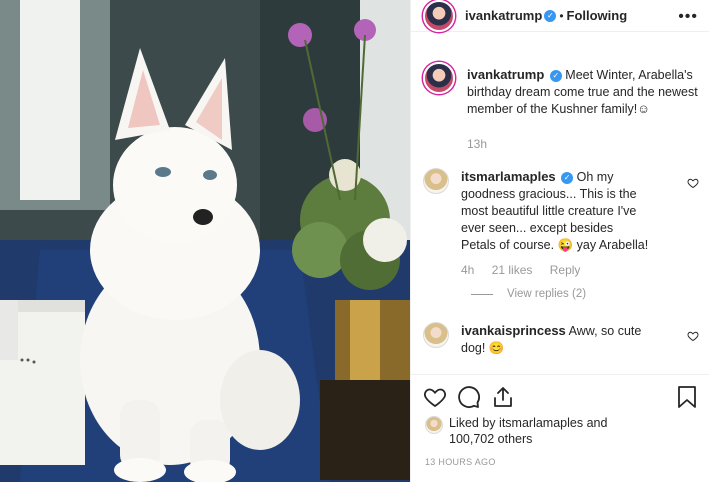 This screenshot has height=482, width=709. I want to click on post-header: ivankatrump ✓ • Following •••, so click(560, 16).